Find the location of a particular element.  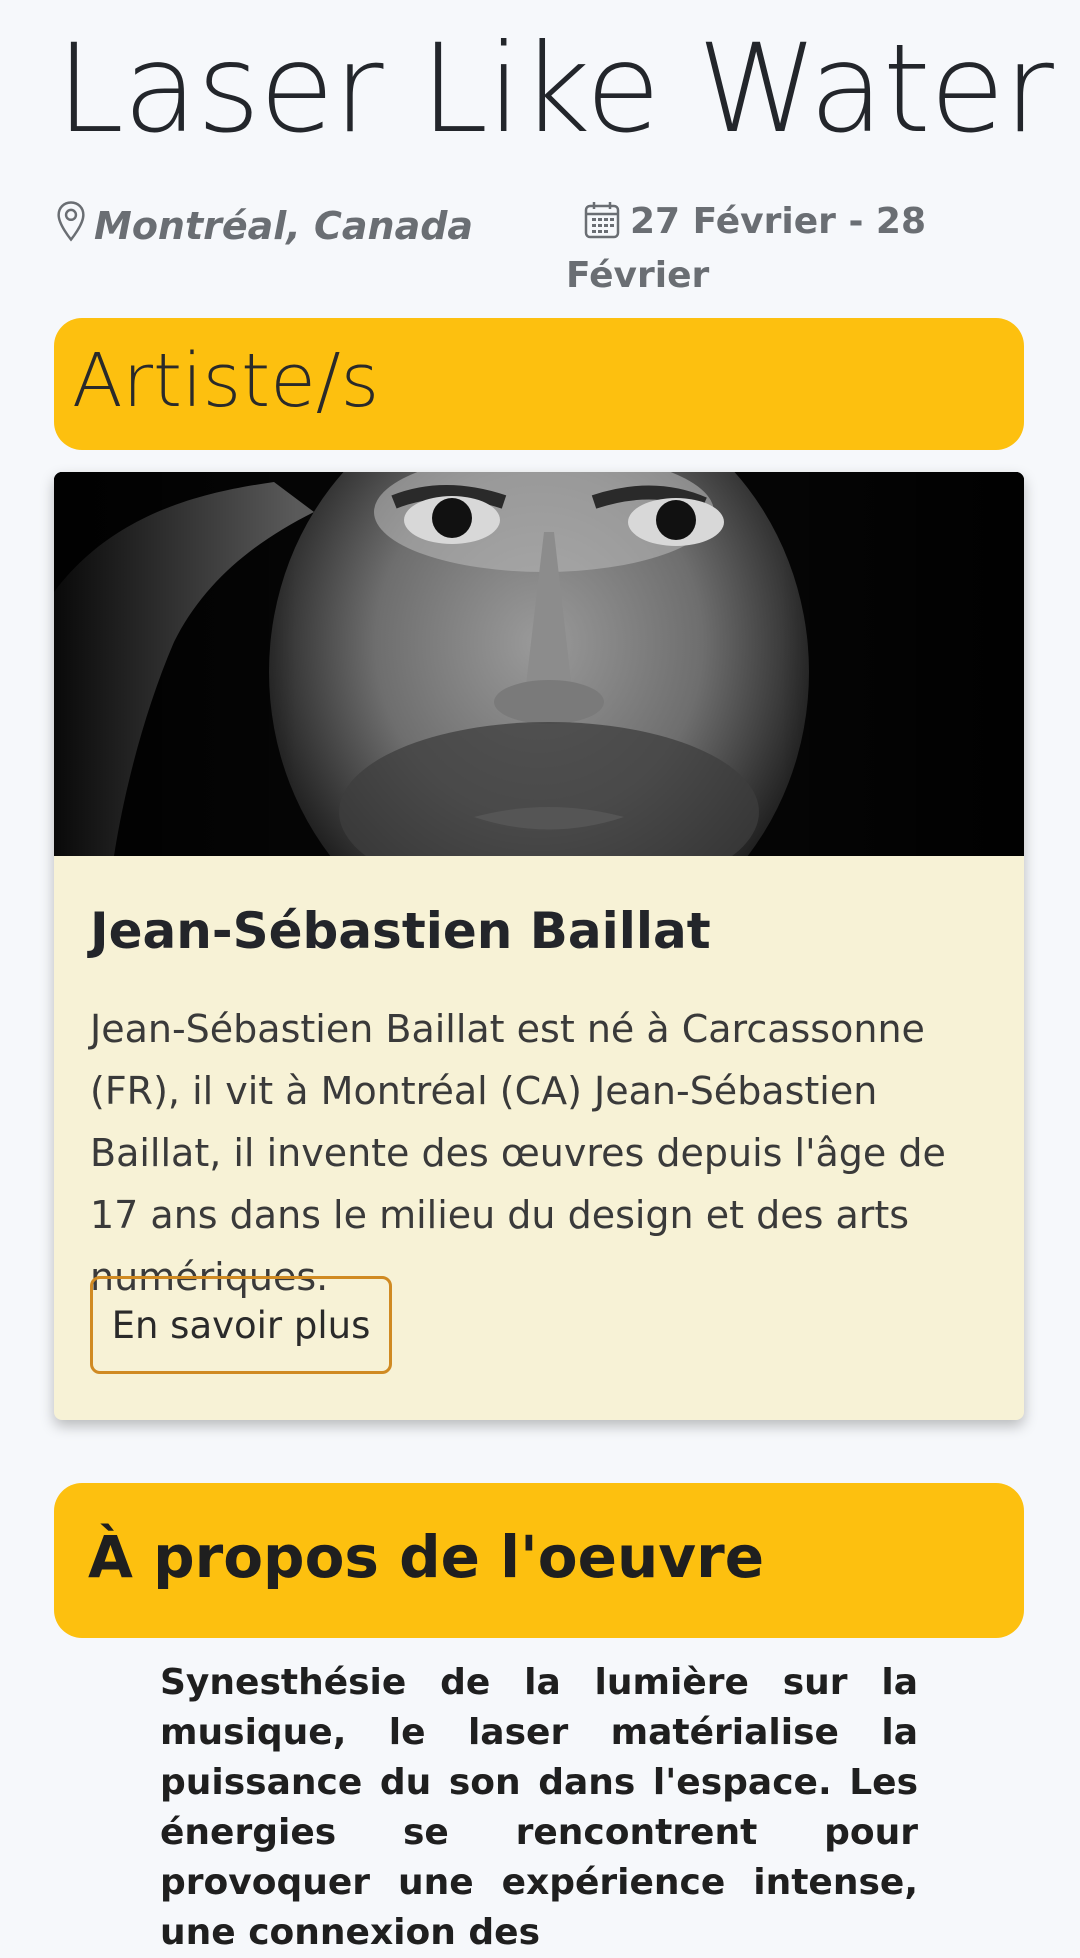

learn-more-button: En savoir plus is located at coordinates (241, 1325).